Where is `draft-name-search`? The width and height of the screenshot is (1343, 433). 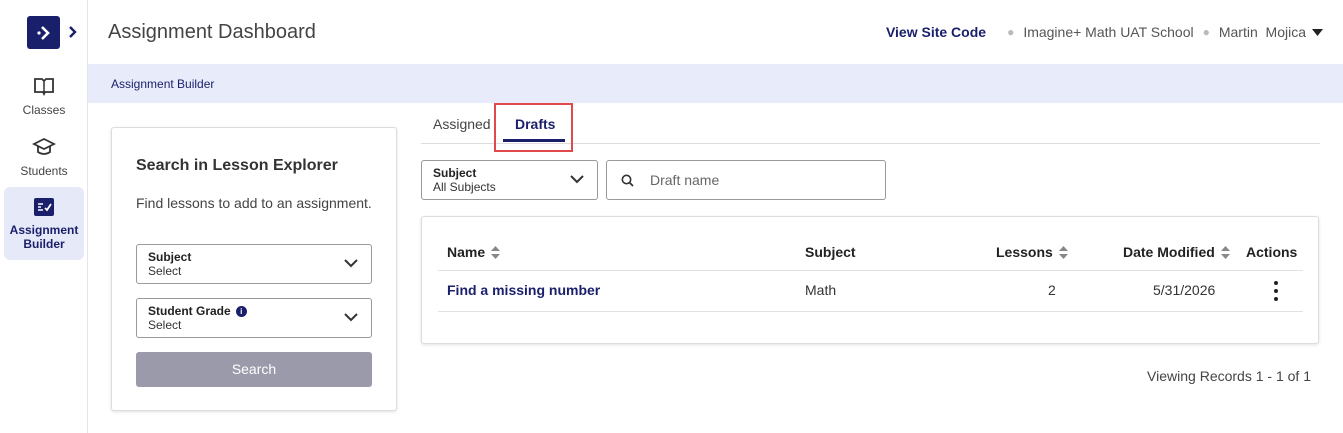
draft-name-search is located at coordinates (746, 180).